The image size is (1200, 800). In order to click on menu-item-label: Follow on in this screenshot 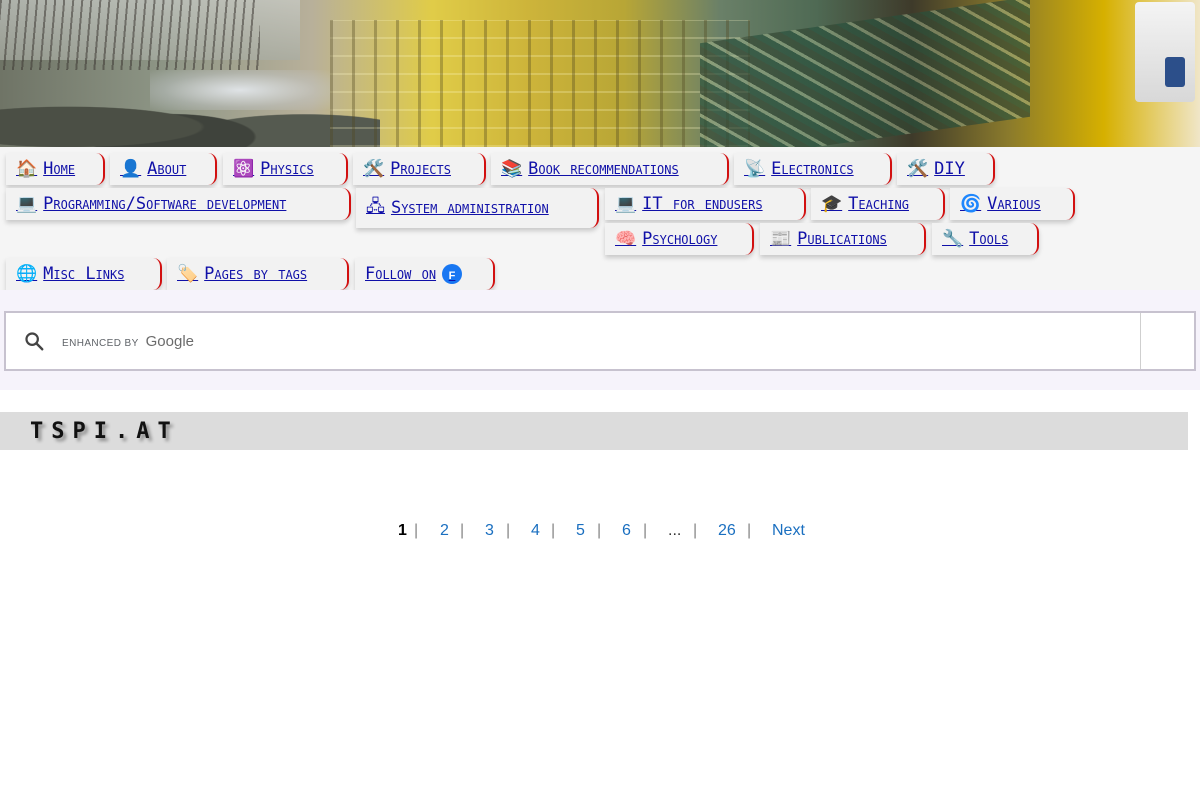, I will do `click(401, 274)`.